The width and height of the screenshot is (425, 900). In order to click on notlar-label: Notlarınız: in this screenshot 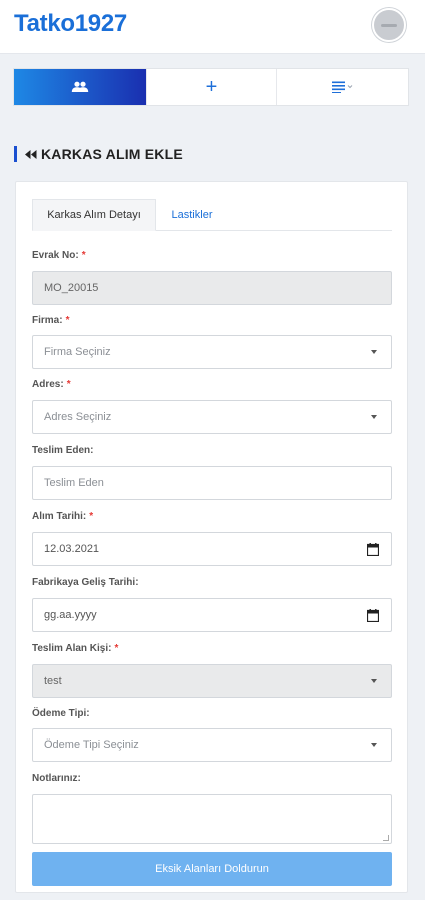, I will do `click(56, 778)`.